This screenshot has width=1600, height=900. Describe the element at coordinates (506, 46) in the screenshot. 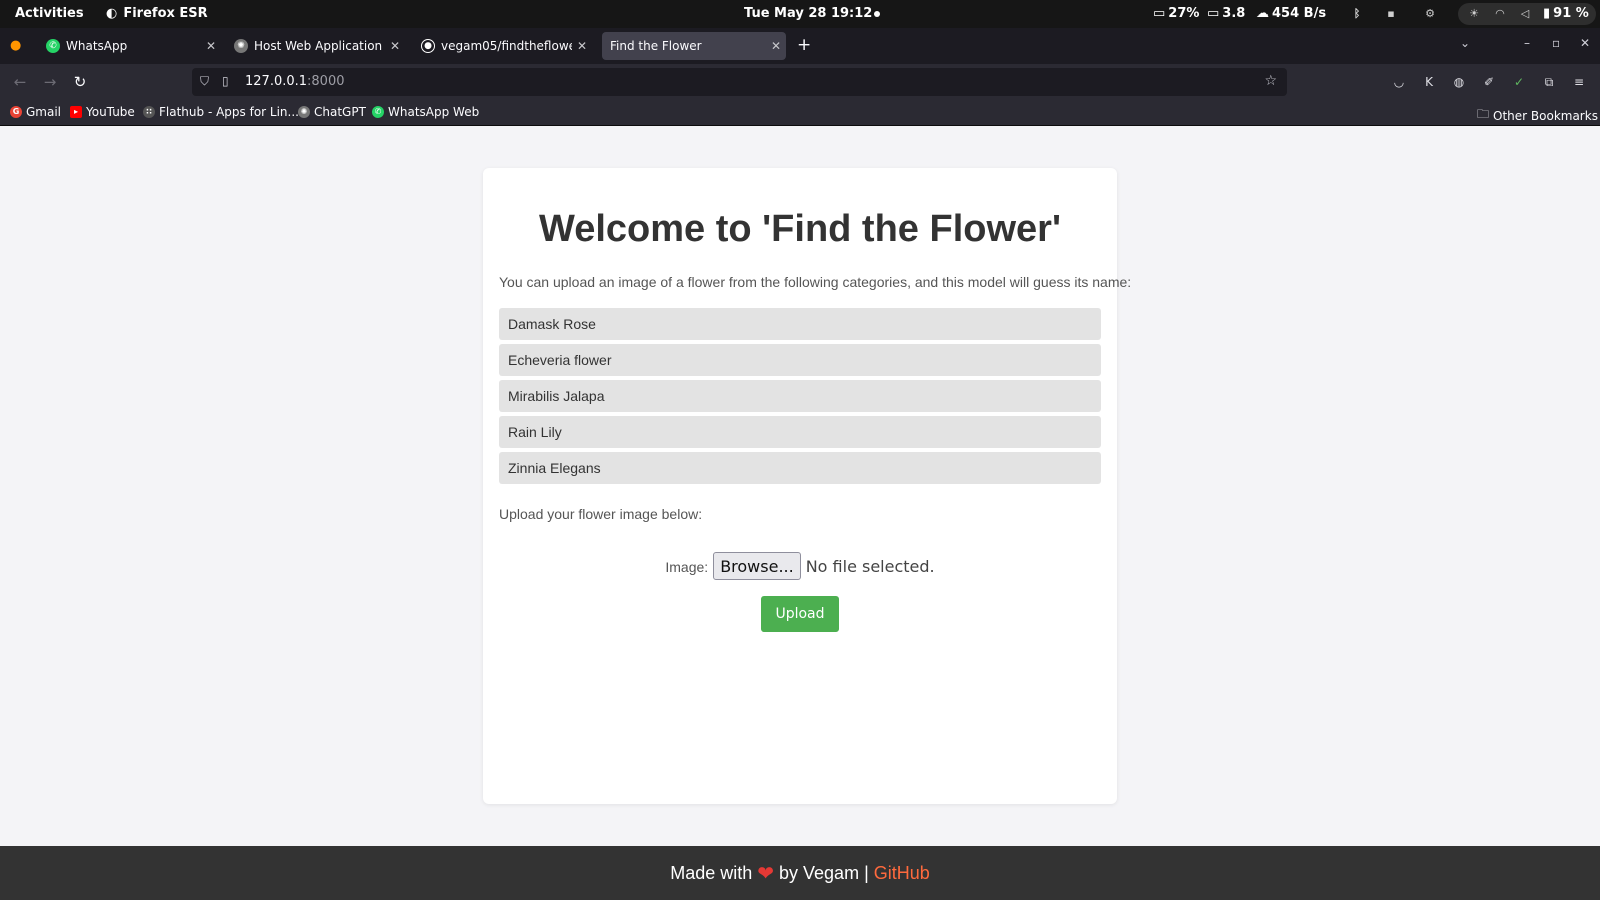

I see `tab-title: vegam05/findtheflower: /` at that location.